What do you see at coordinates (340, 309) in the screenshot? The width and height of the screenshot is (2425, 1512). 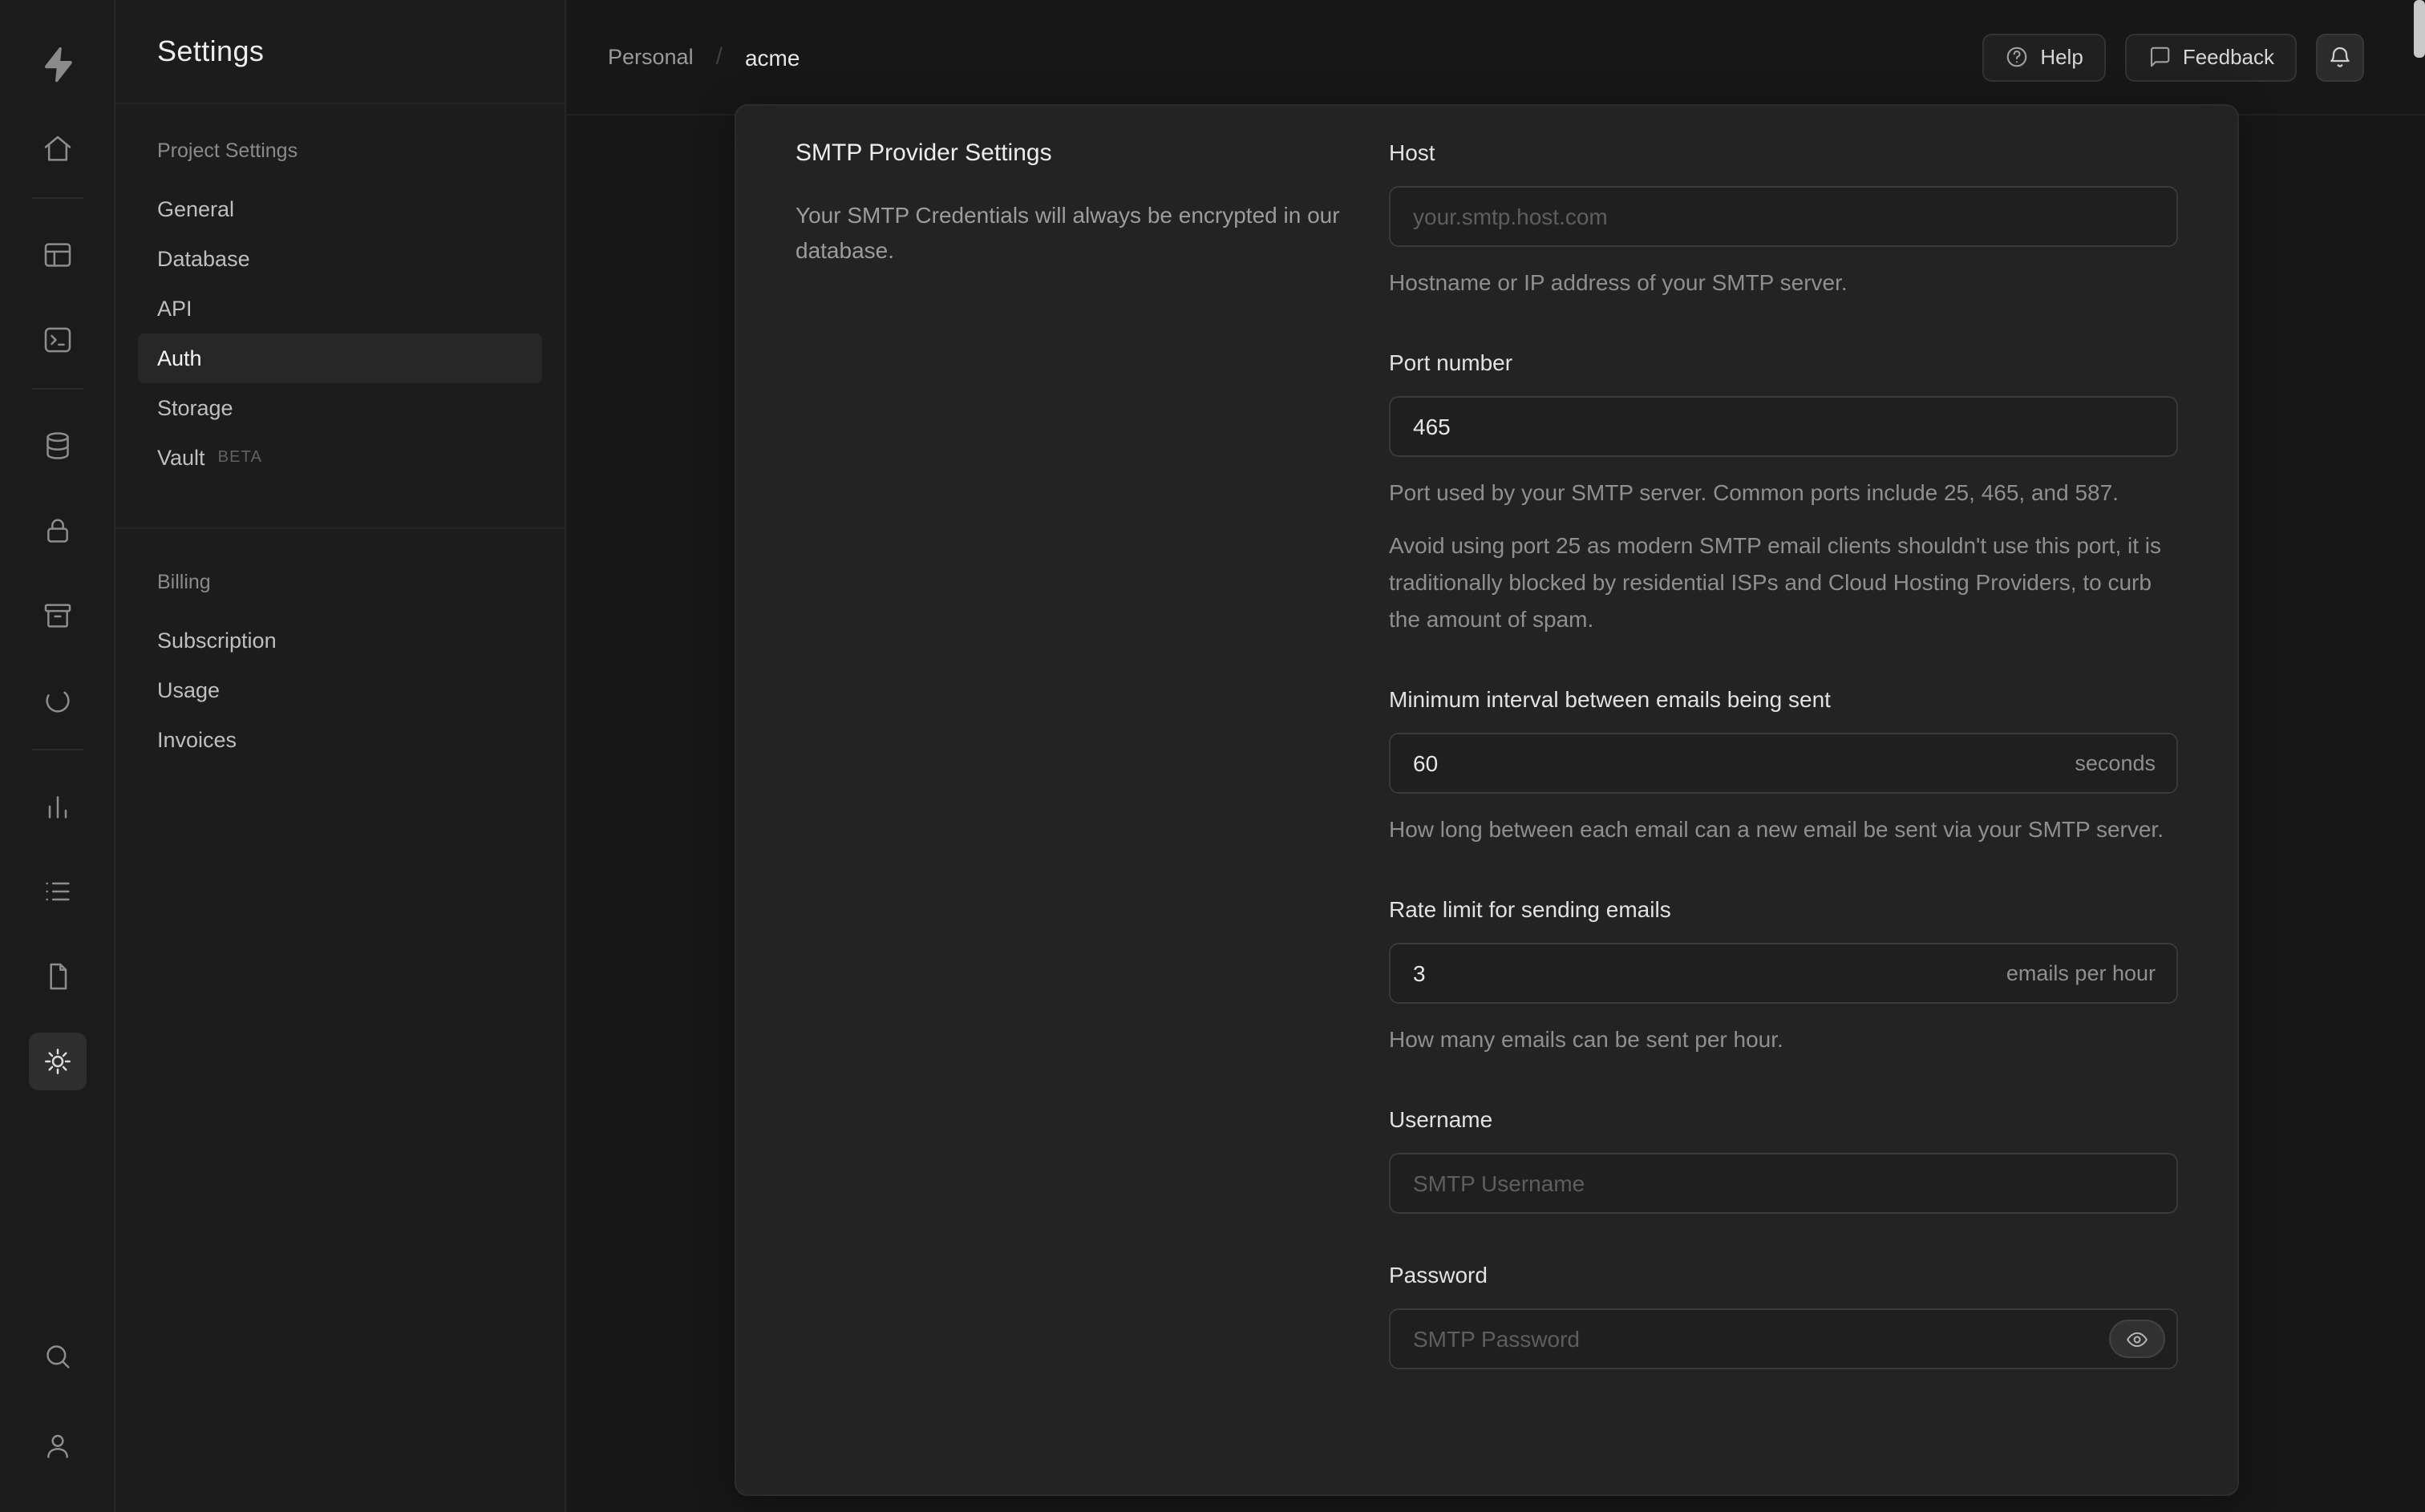 I see `sidebar-item-api: API` at bounding box center [340, 309].